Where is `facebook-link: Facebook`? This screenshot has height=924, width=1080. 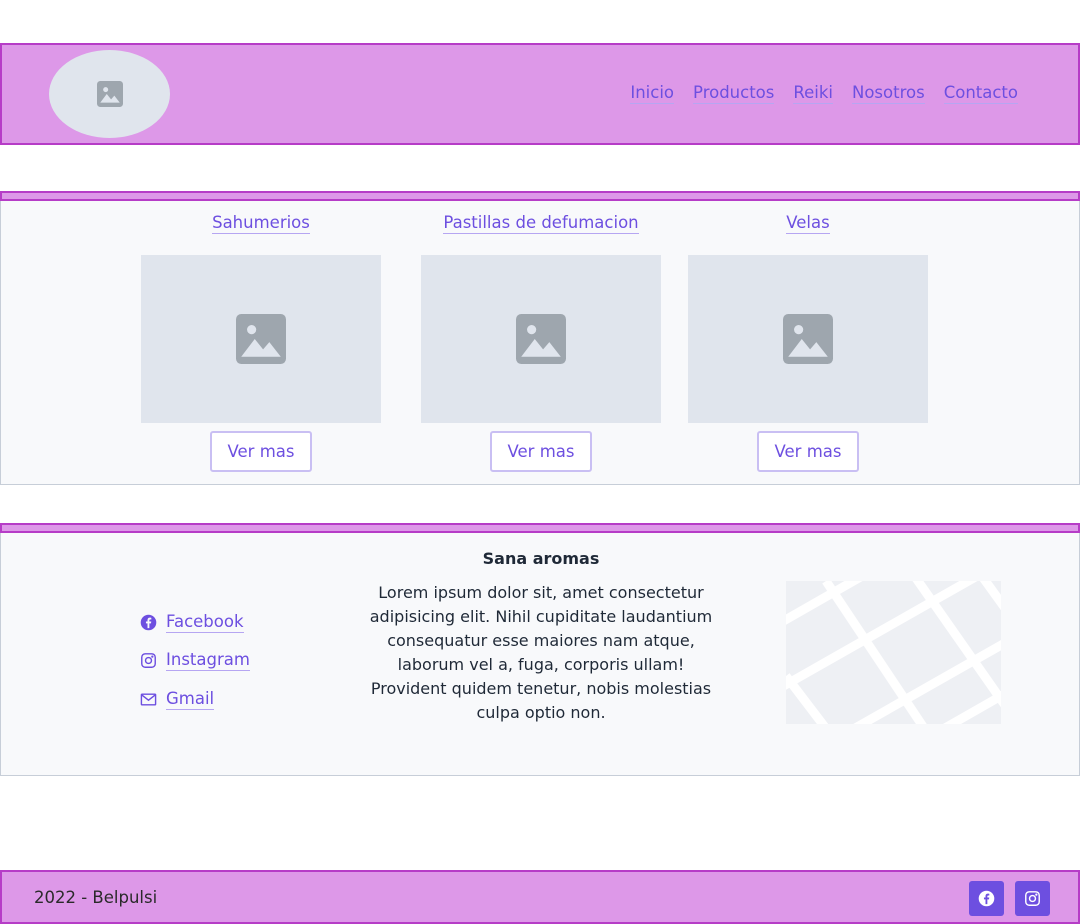
facebook-link: Facebook is located at coordinates (205, 622).